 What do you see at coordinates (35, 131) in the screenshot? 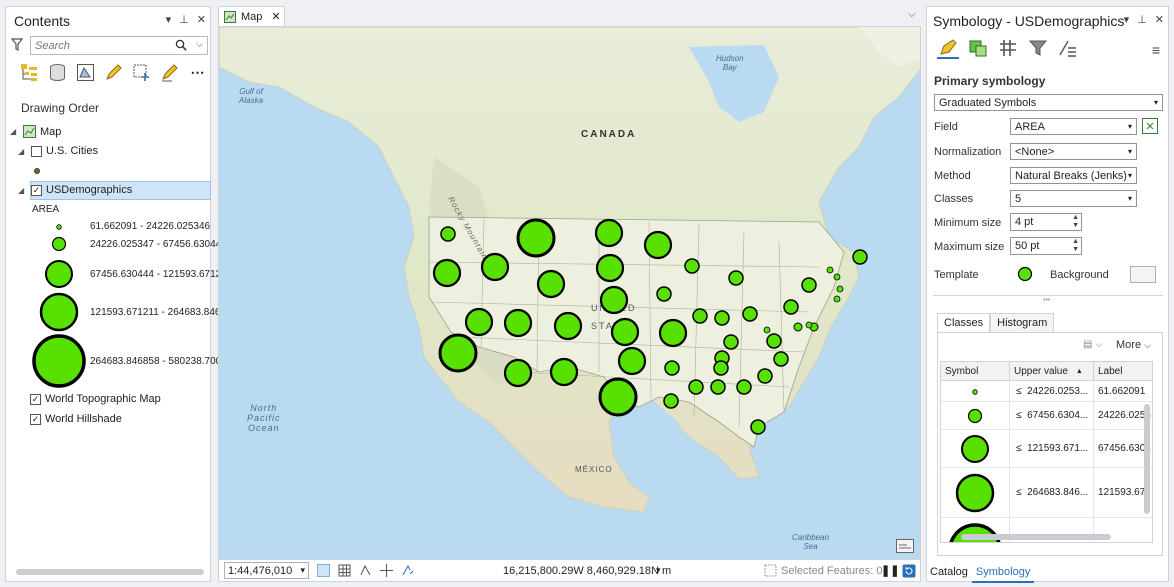
I see `tree-item-map: ◢ Map` at bounding box center [35, 131].